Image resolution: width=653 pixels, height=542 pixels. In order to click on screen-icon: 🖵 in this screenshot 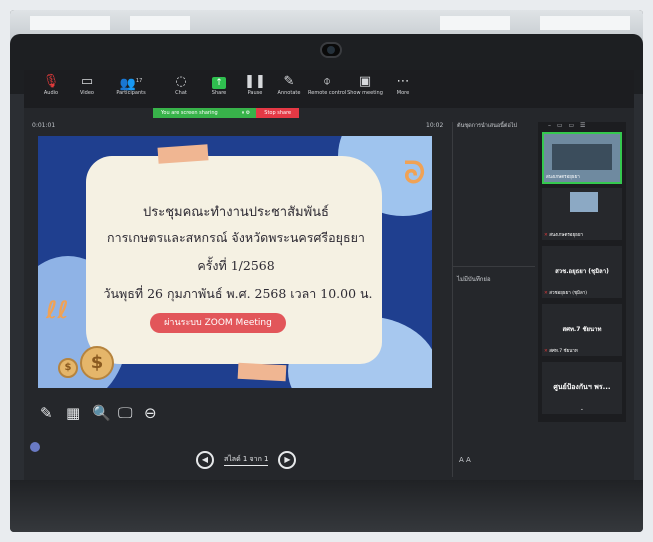, I will do `click(125, 413)`.